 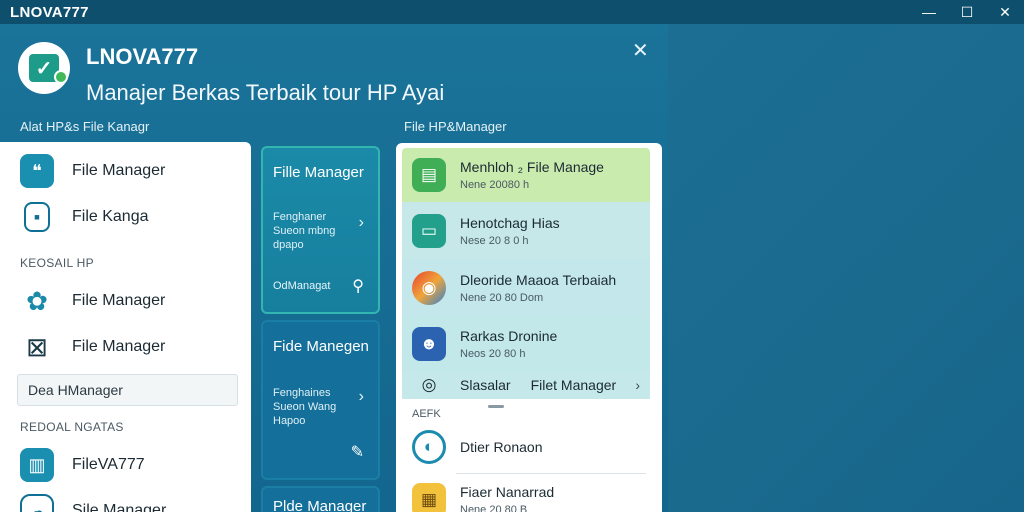 What do you see at coordinates (573, 385) in the screenshot?
I see `row-extra: Filet Manager` at bounding box center [573, 385].